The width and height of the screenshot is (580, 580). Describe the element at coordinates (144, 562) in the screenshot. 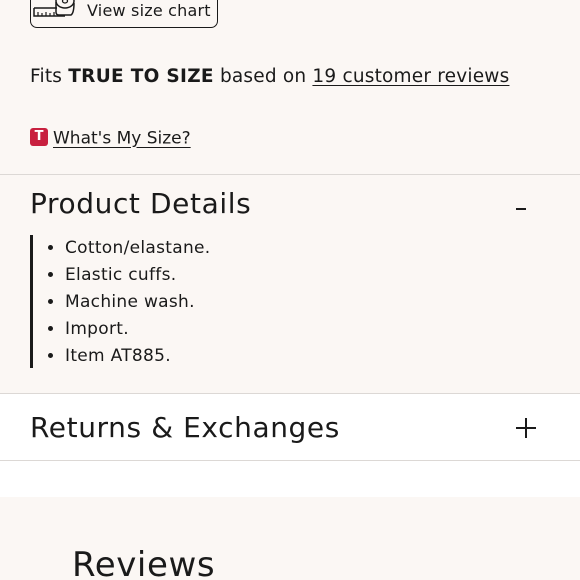

I see `reviews-title: Reviews` at that location.